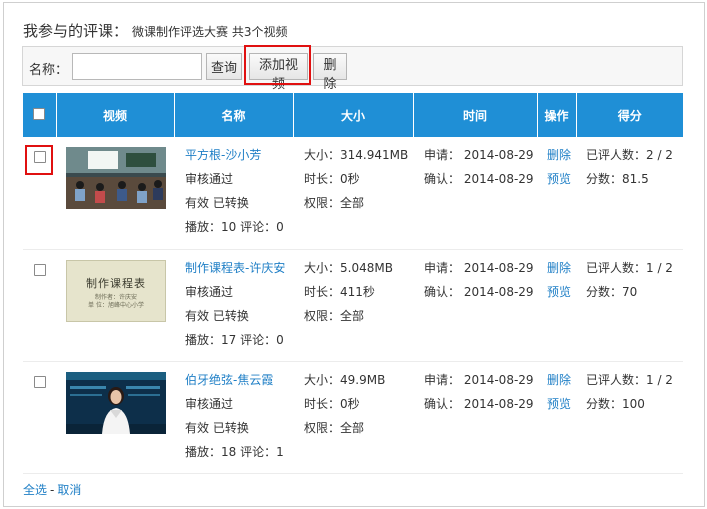  What do you see at coordinates (557, 115) in the screenshot?
I see `column-header-actions: 操作` at bounding box center [557, 115].